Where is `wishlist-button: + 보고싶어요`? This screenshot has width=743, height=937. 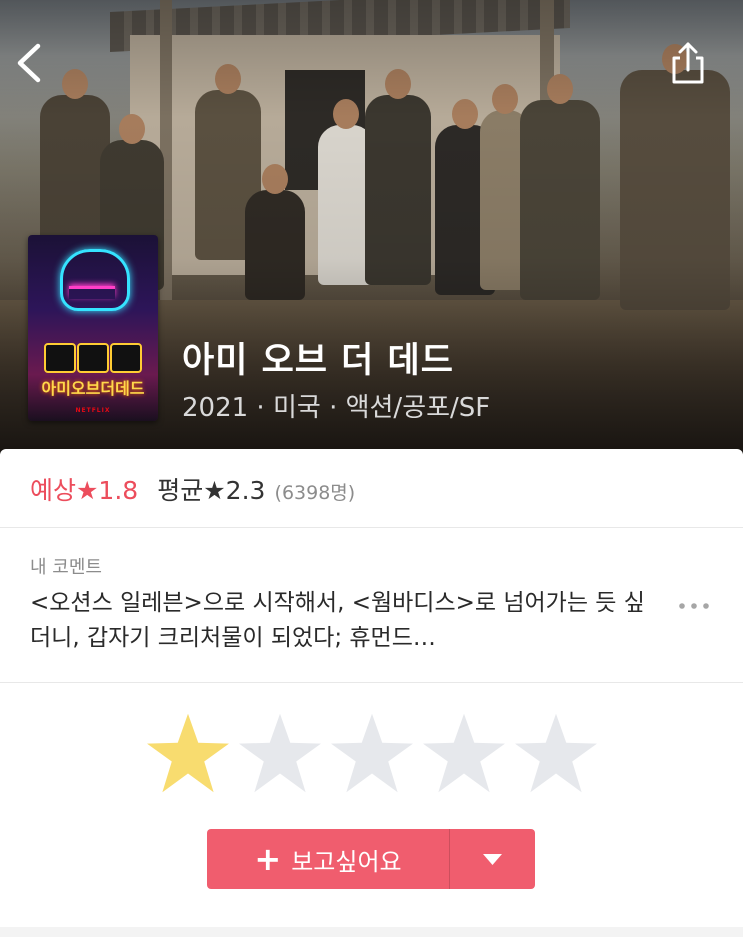 wishlist-button: + 보고싶어요 is located at coordinates (371, 859).